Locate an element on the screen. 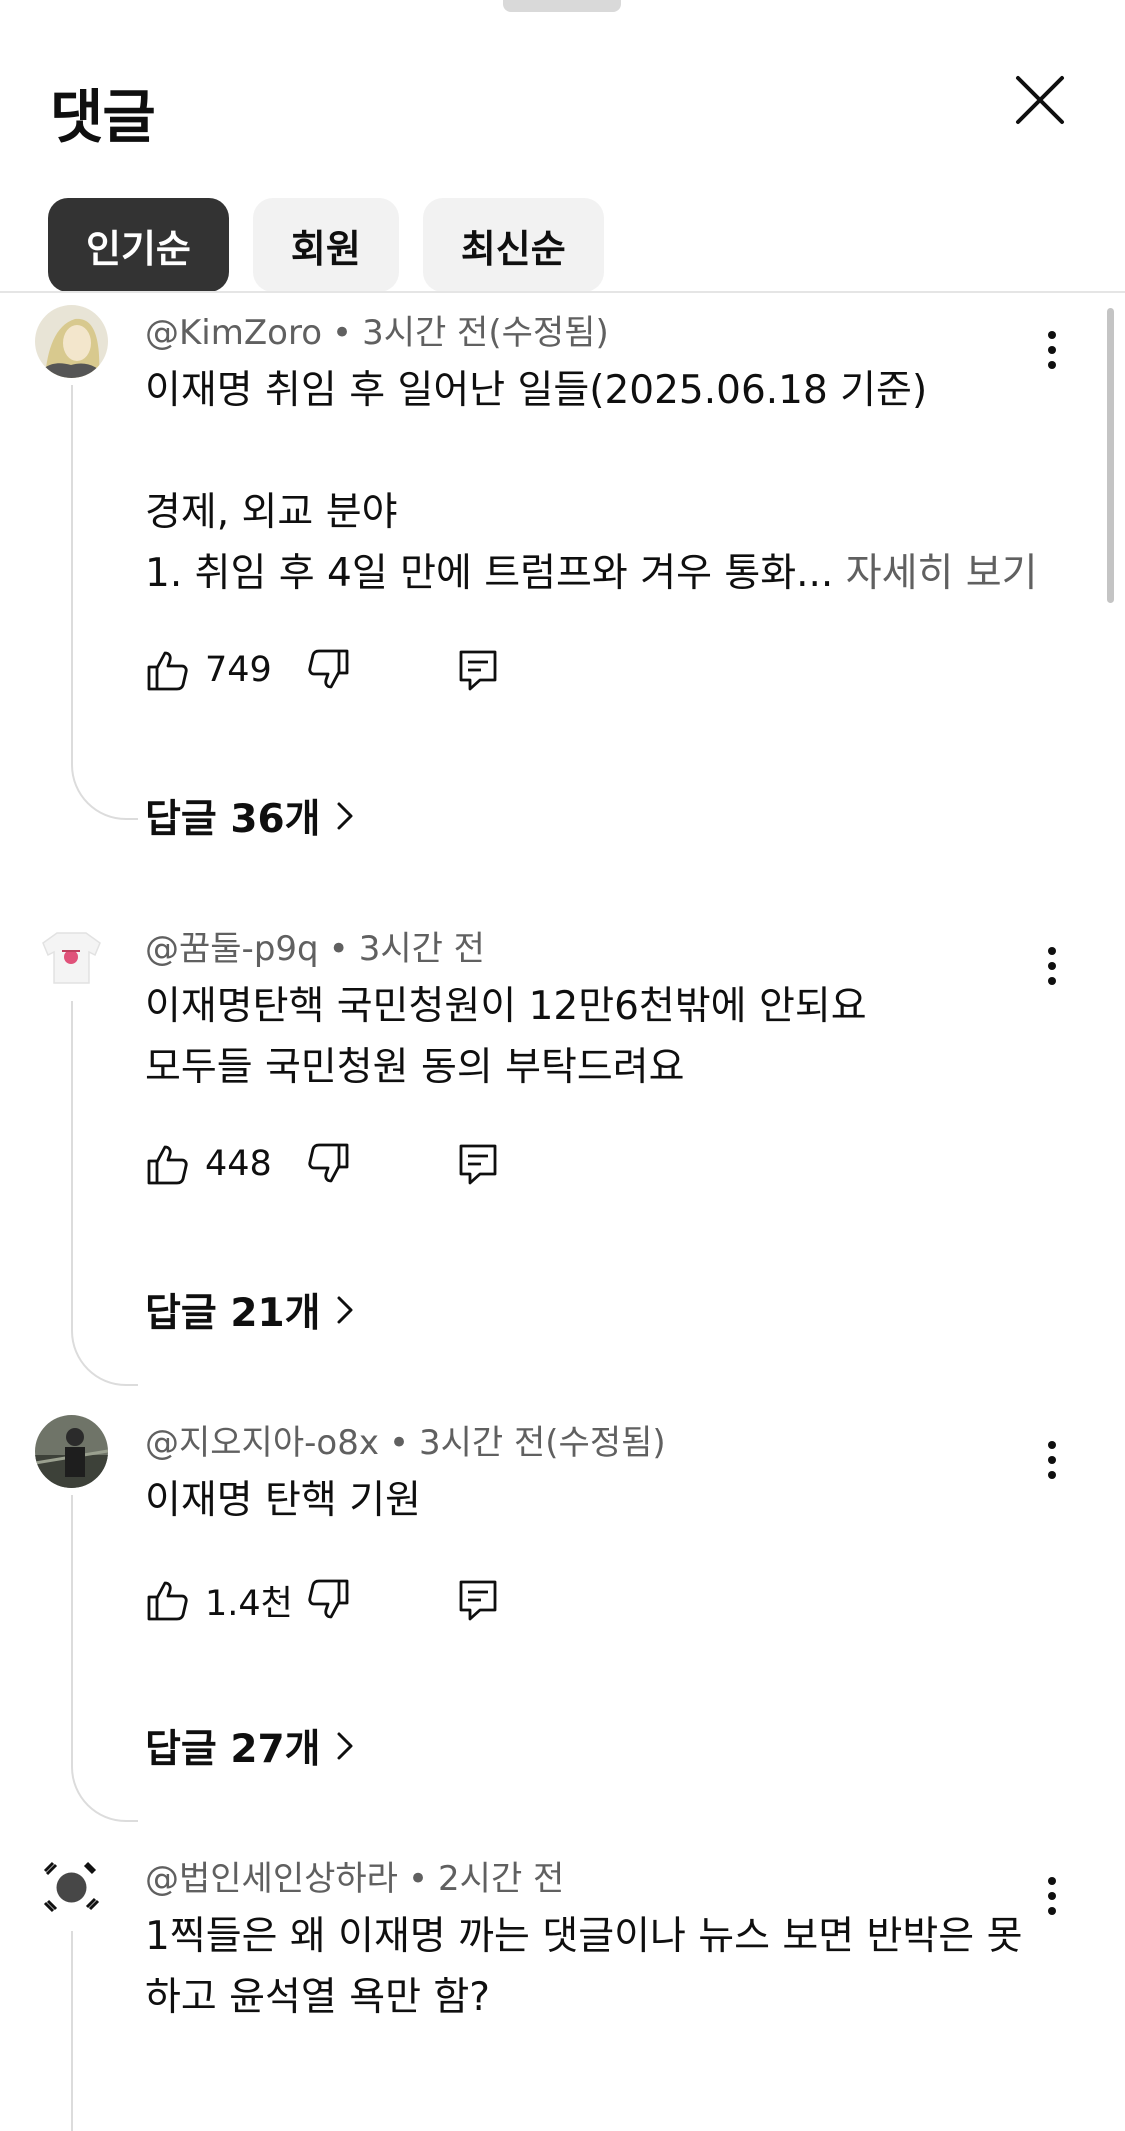 This screenshot has height=2131, width=1125. comment-line: 하고 윤석열 욕만 함? is located at coordinates (317, 1997).